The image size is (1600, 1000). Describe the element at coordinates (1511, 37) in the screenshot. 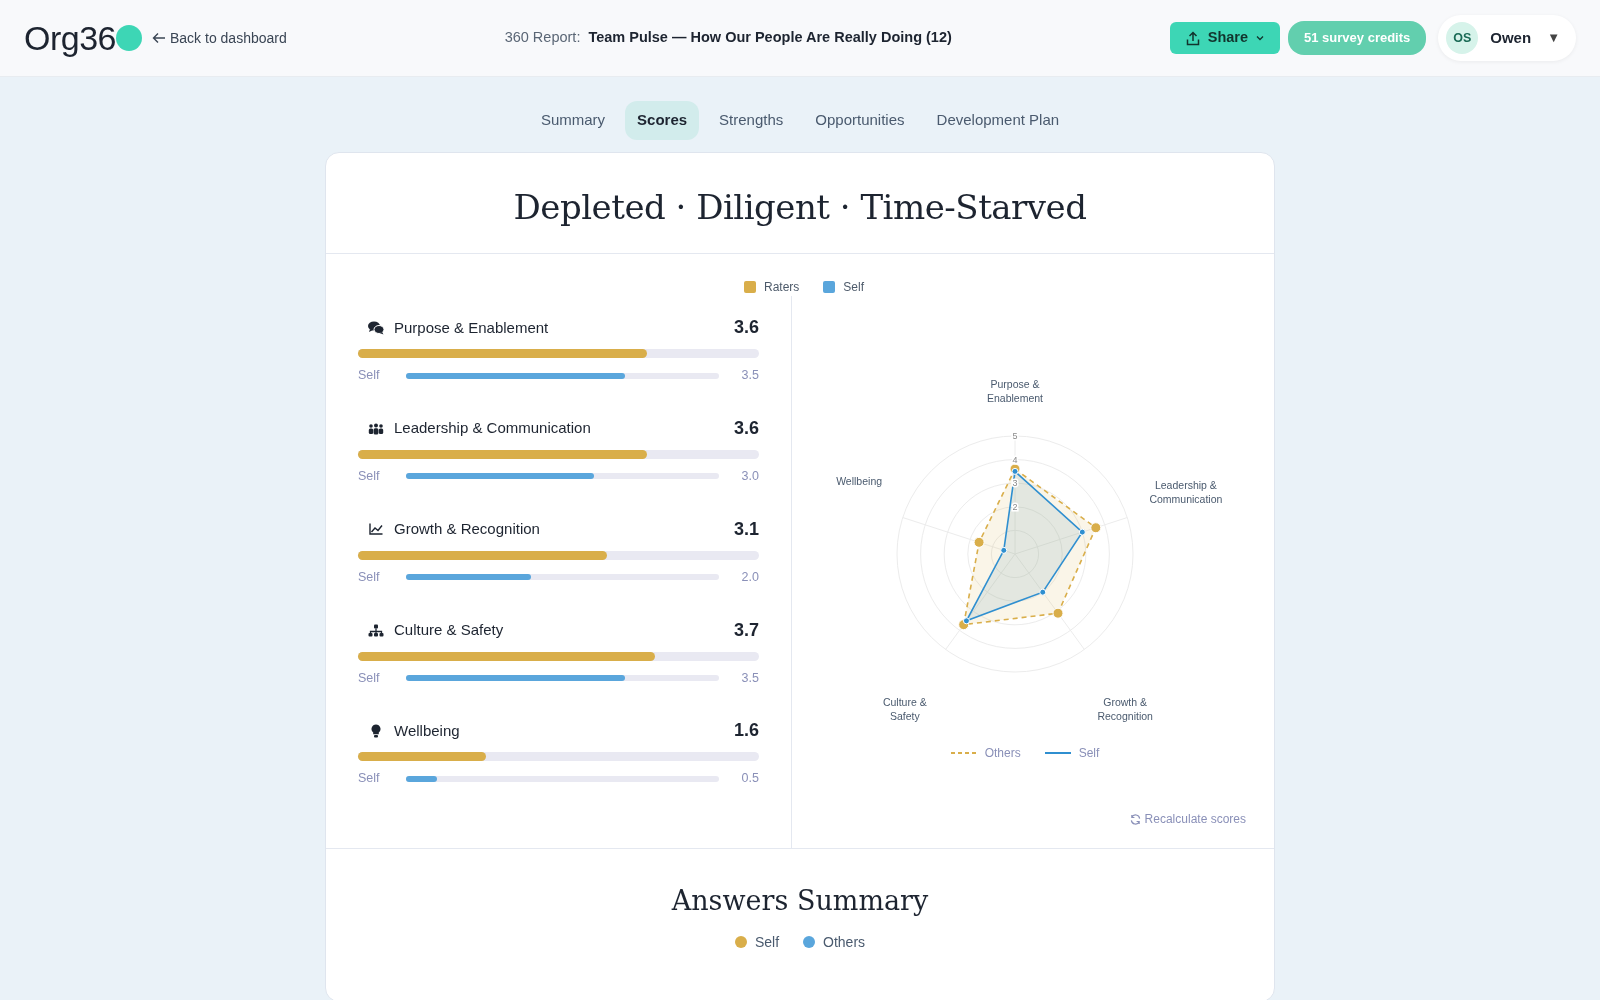

I see `user-name: Owen` at that location.